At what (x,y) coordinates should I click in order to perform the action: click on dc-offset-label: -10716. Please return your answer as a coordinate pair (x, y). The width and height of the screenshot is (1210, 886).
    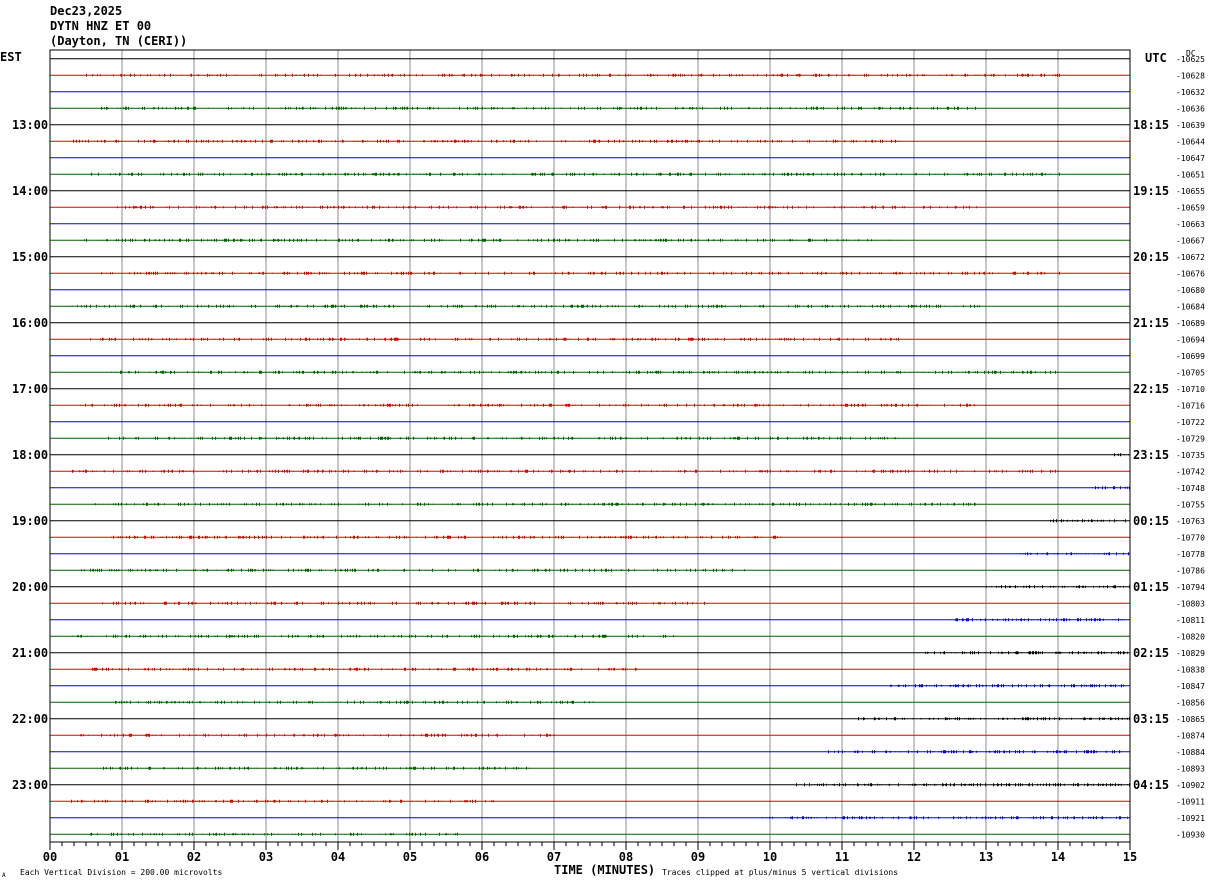
    Looking at the image, I should click on (1190, 405).